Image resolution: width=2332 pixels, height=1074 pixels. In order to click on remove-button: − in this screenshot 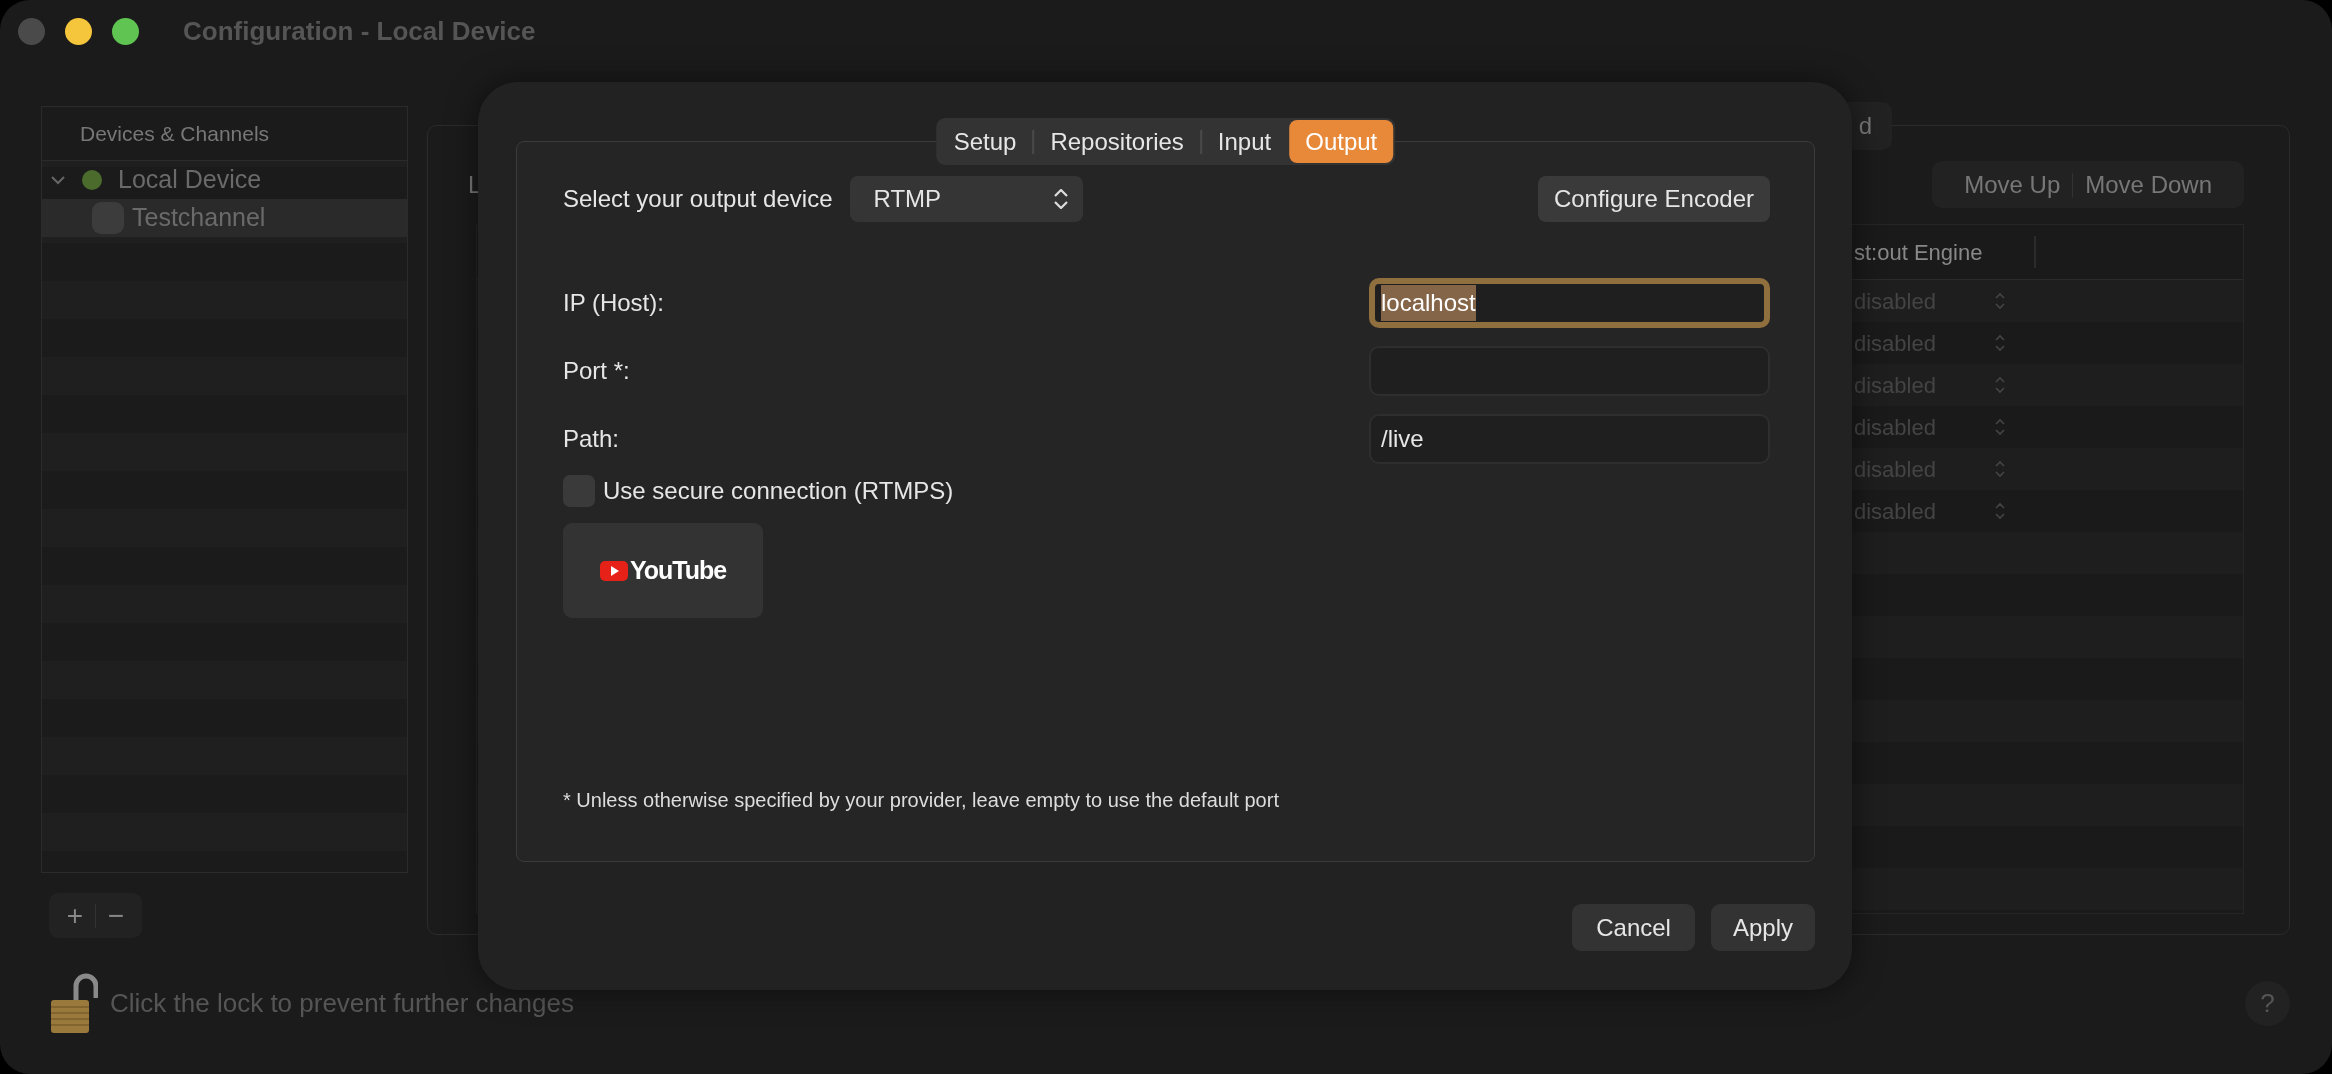, I will do `click(116, 915)`.